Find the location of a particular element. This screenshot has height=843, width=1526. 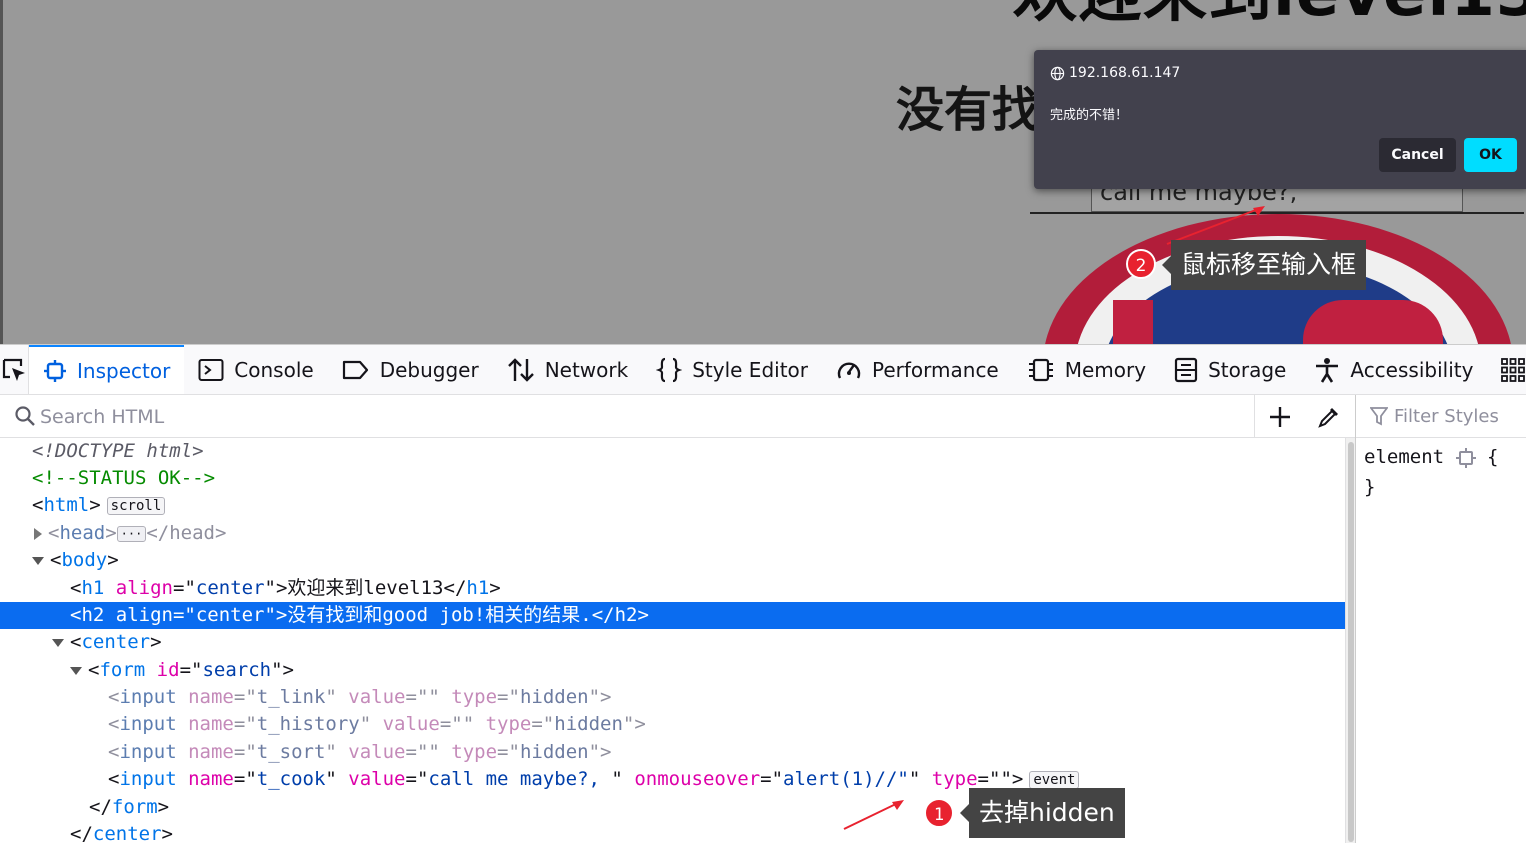

filter-styles-row is located at coordinates (1441, 416).